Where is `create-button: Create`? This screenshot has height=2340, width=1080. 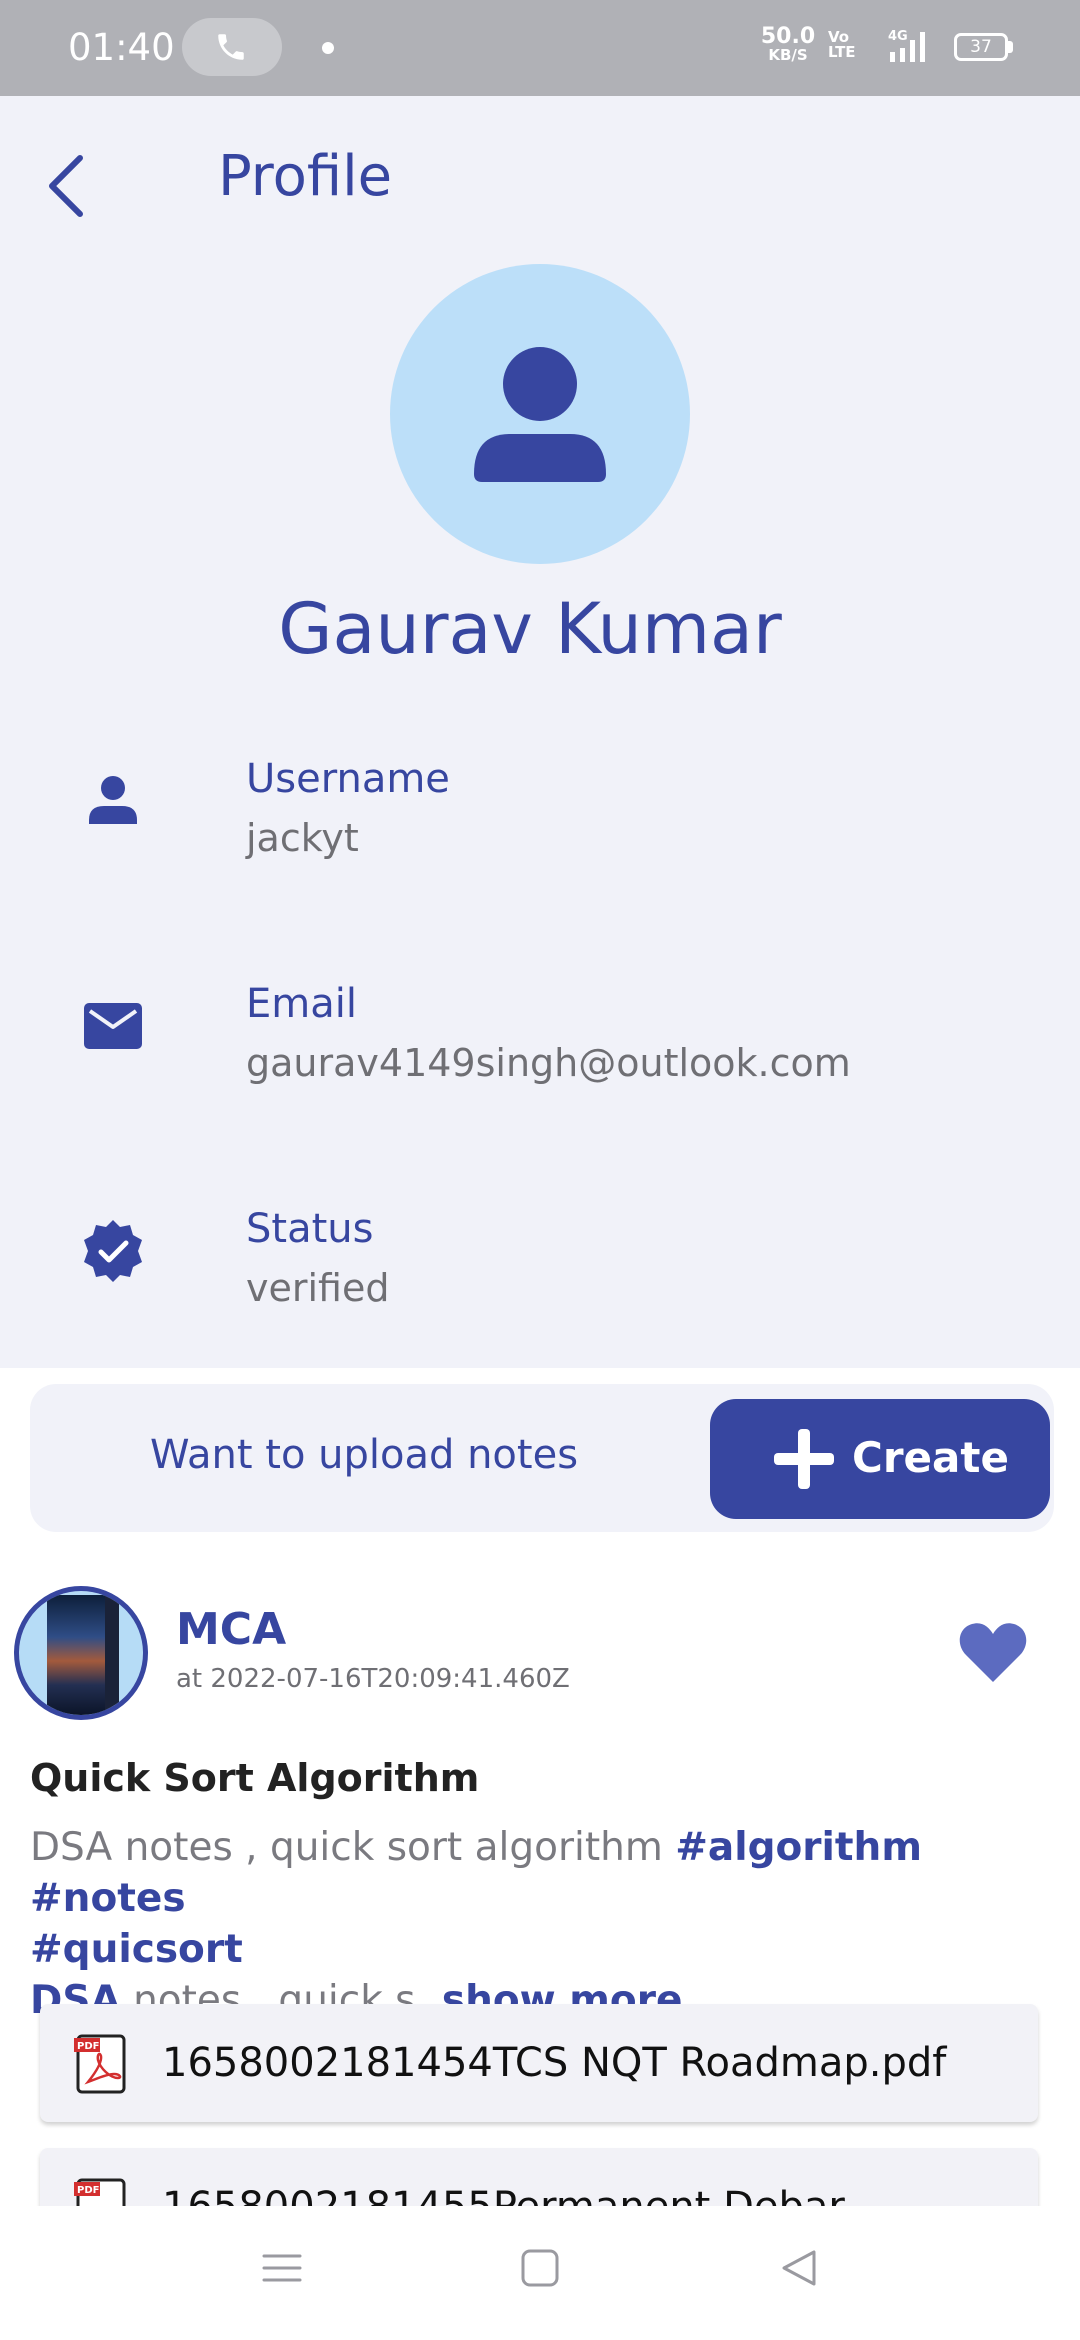
create-button: Create is located at coordinates (880, 1459).